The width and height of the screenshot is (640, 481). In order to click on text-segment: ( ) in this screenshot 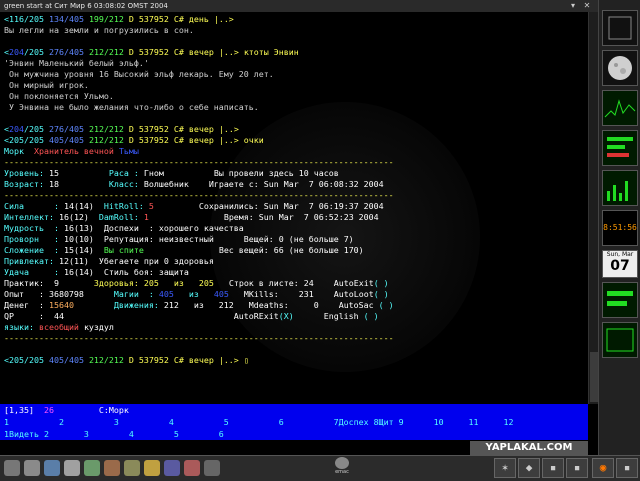, I will do `click(381, 294)`.